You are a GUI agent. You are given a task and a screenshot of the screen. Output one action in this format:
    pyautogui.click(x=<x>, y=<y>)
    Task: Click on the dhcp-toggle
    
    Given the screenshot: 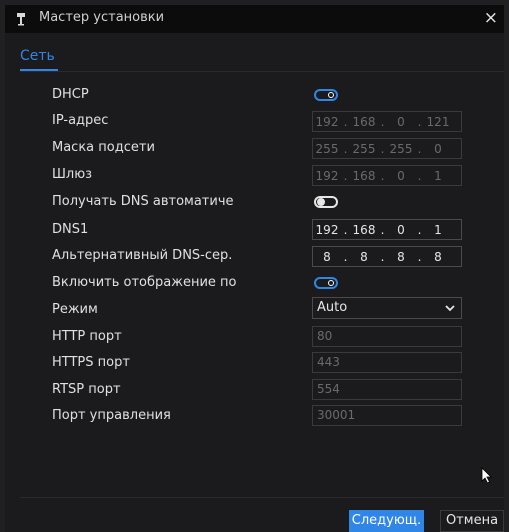 What is the action you would take?
    pyautogui.click(x=326, y=95)
    